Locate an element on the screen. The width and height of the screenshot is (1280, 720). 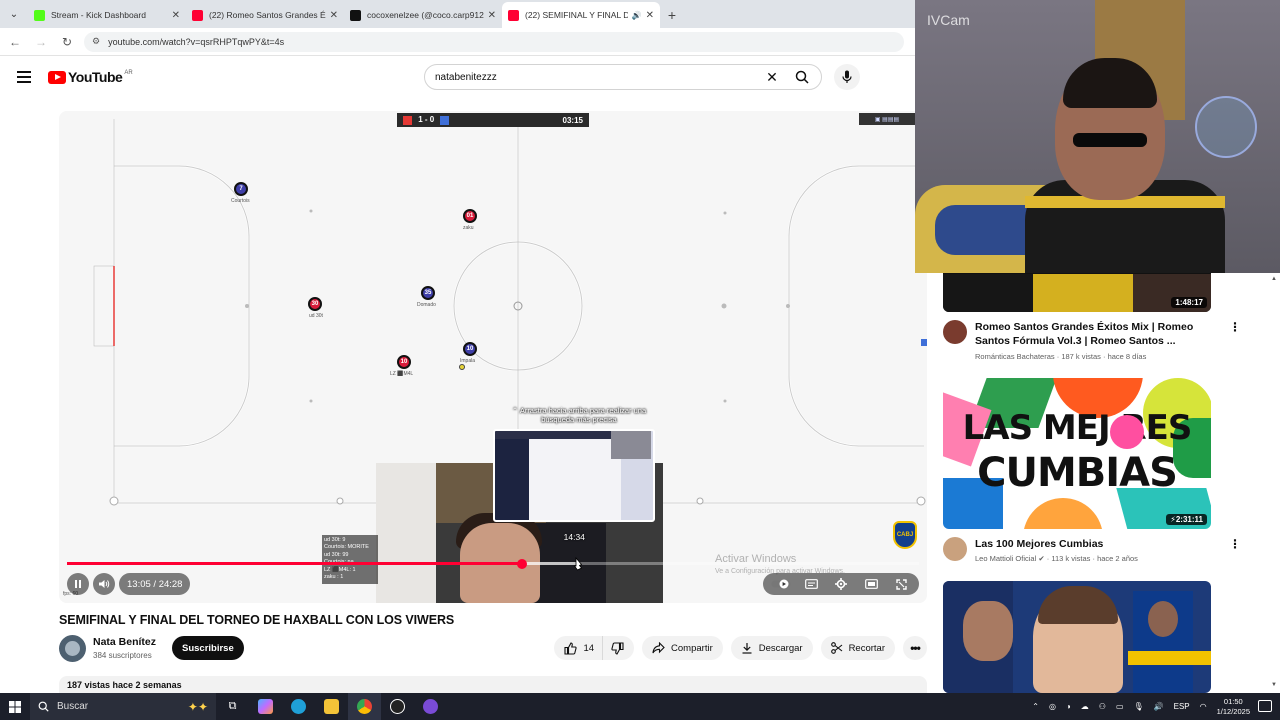
thumbs-down-icon is located at coordinates (617, 648).